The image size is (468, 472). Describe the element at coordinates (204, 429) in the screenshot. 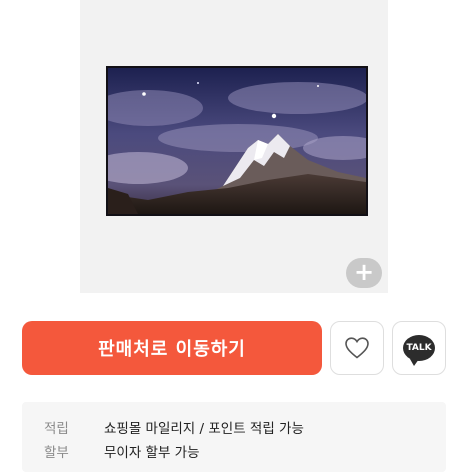

I see `info-value: 쇼핑몰 마일리지 / 포인트 적립 가능` at that location.